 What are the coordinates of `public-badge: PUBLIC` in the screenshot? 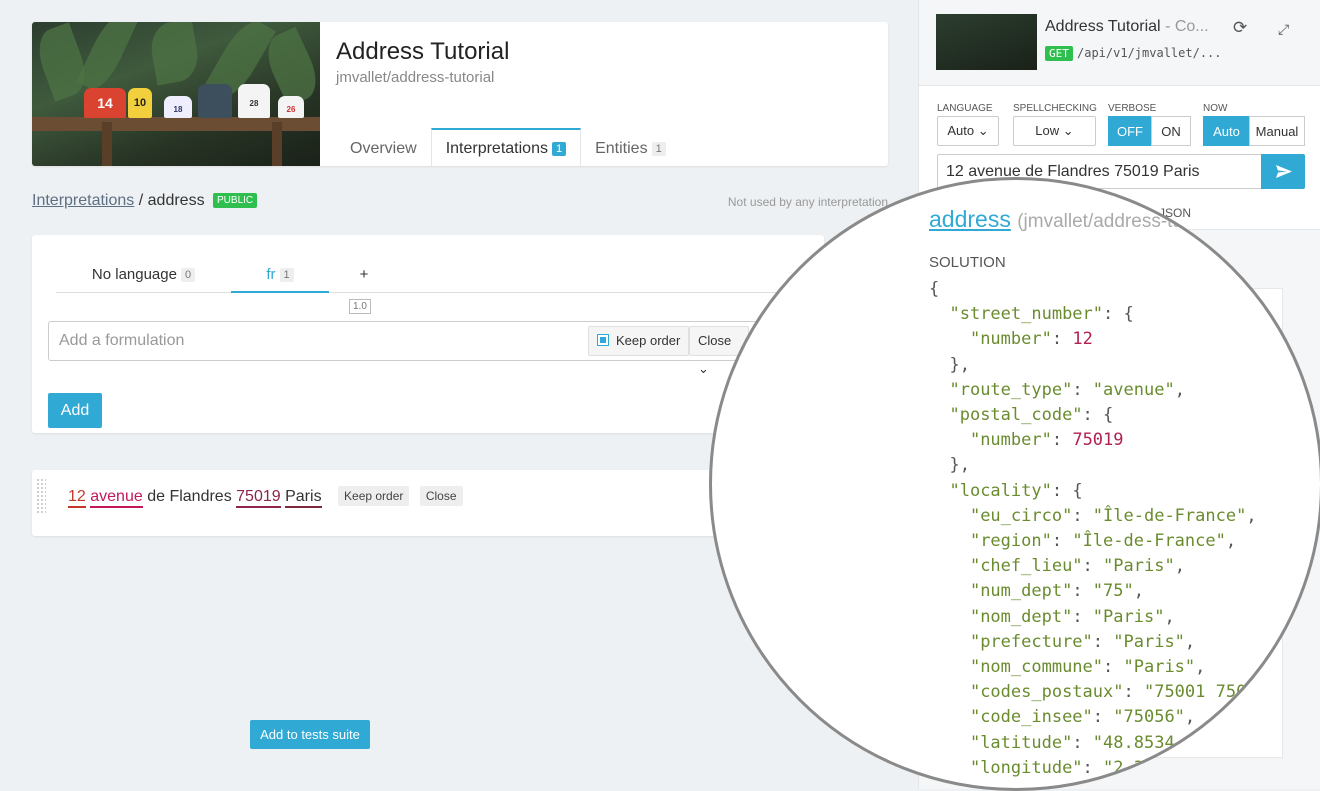 It's located at (235, 200).